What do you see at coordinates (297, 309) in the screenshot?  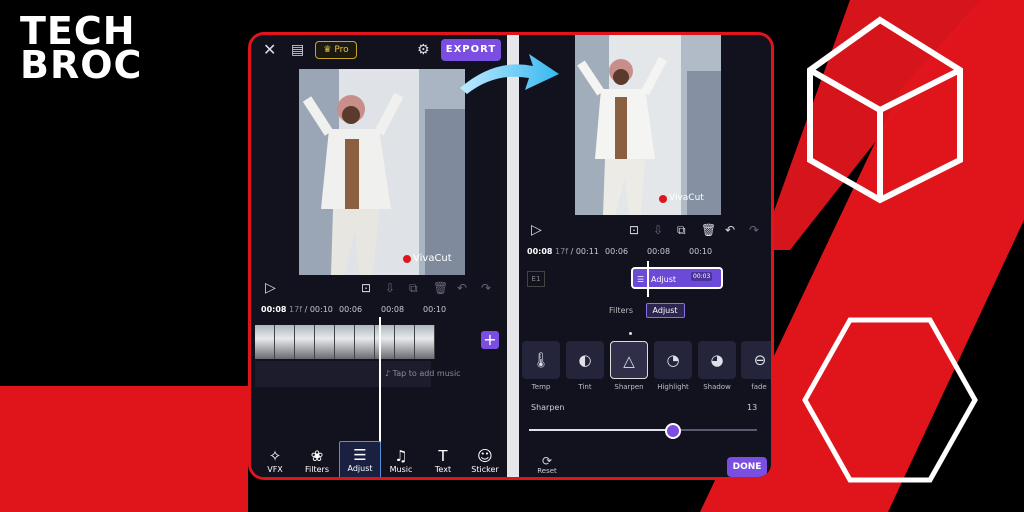 I see `time-readout: 00:08 17f / 00:10` at bounding box center [297, 309].